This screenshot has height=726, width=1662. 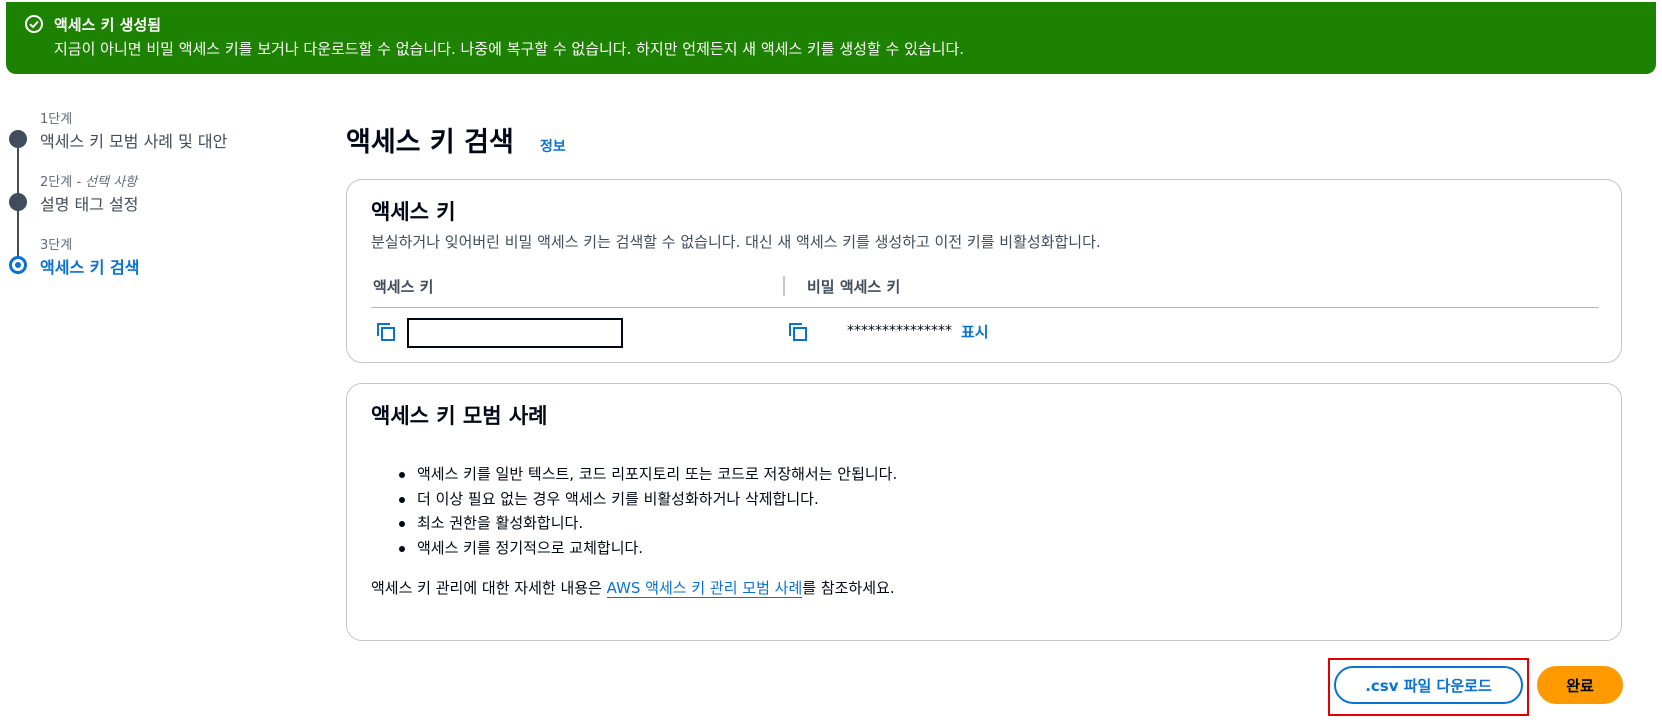 I want to click on page-title: 액세스 키 검색, so click(x=430, y=142).